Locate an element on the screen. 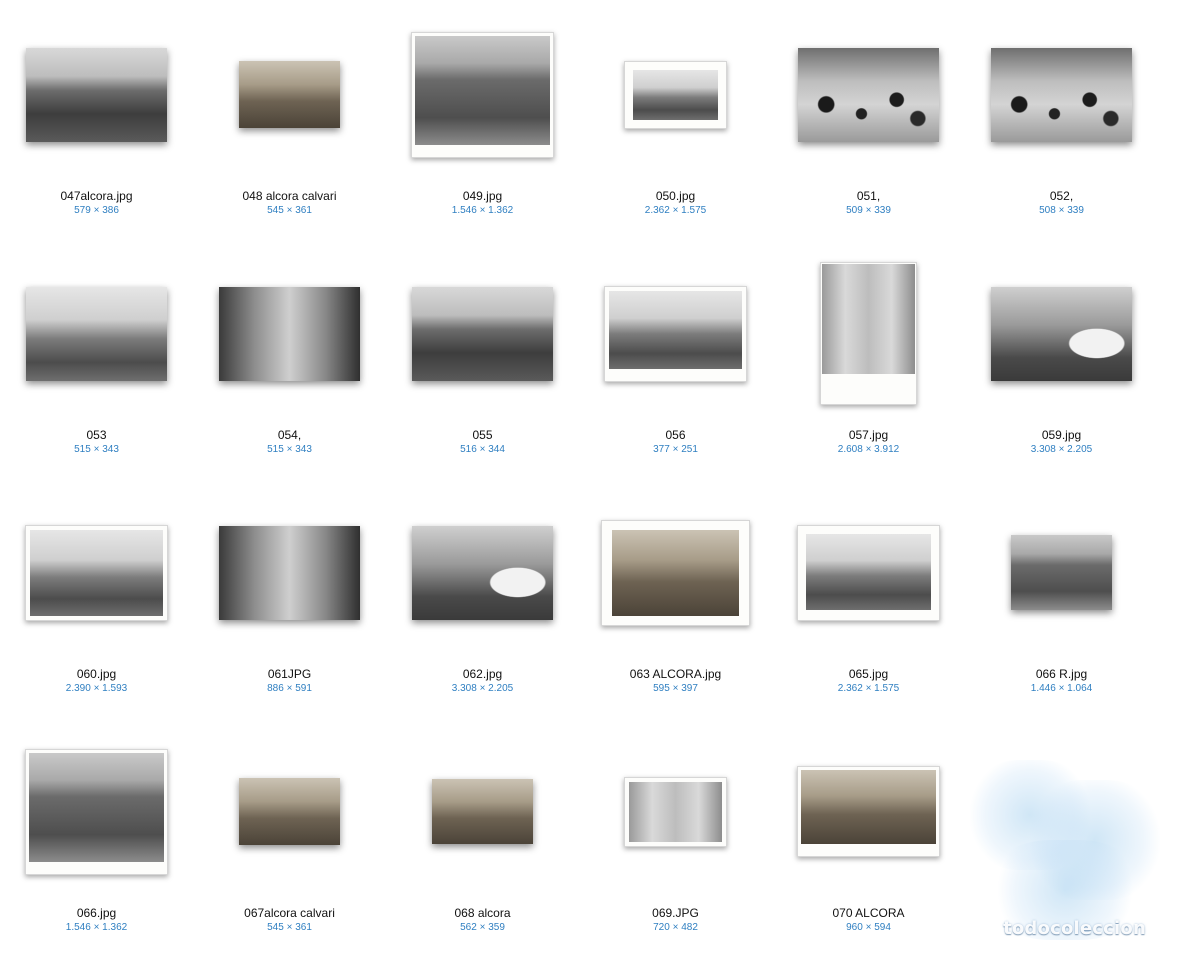 The image size is (1200, 956). file-item: 048 alcora calvari 545 × 361 is located at coordinates (289, 119).